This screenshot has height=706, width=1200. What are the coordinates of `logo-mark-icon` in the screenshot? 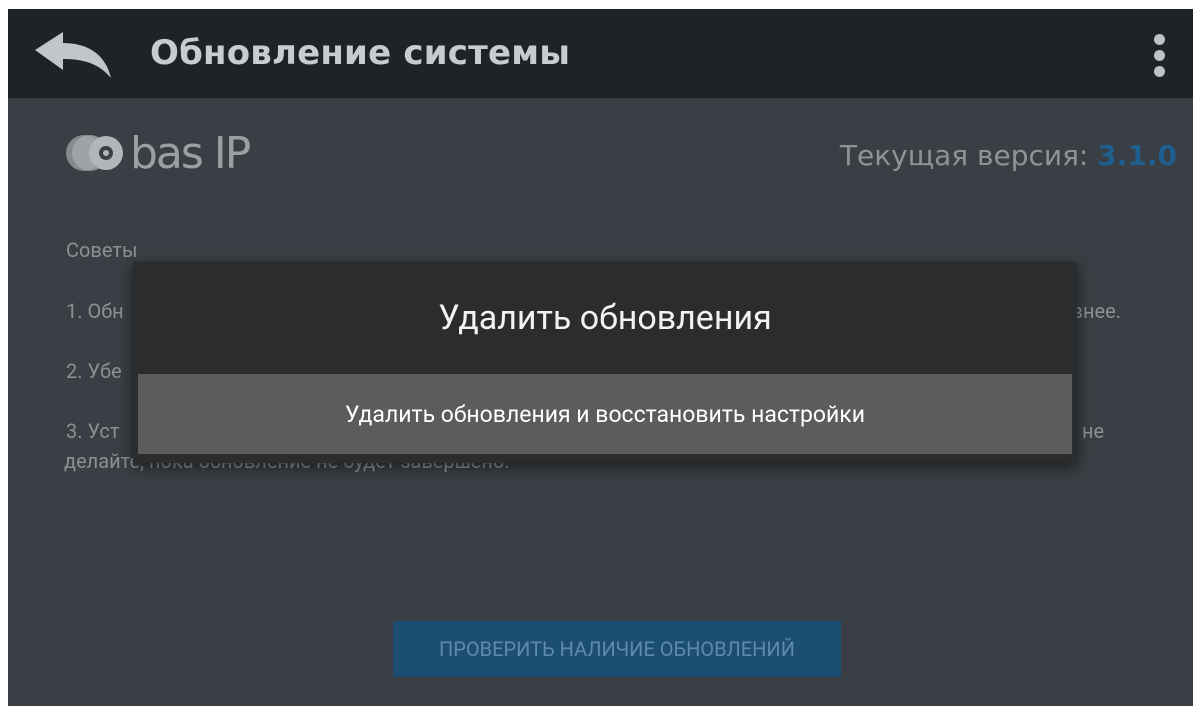 It's located at (94, 153).